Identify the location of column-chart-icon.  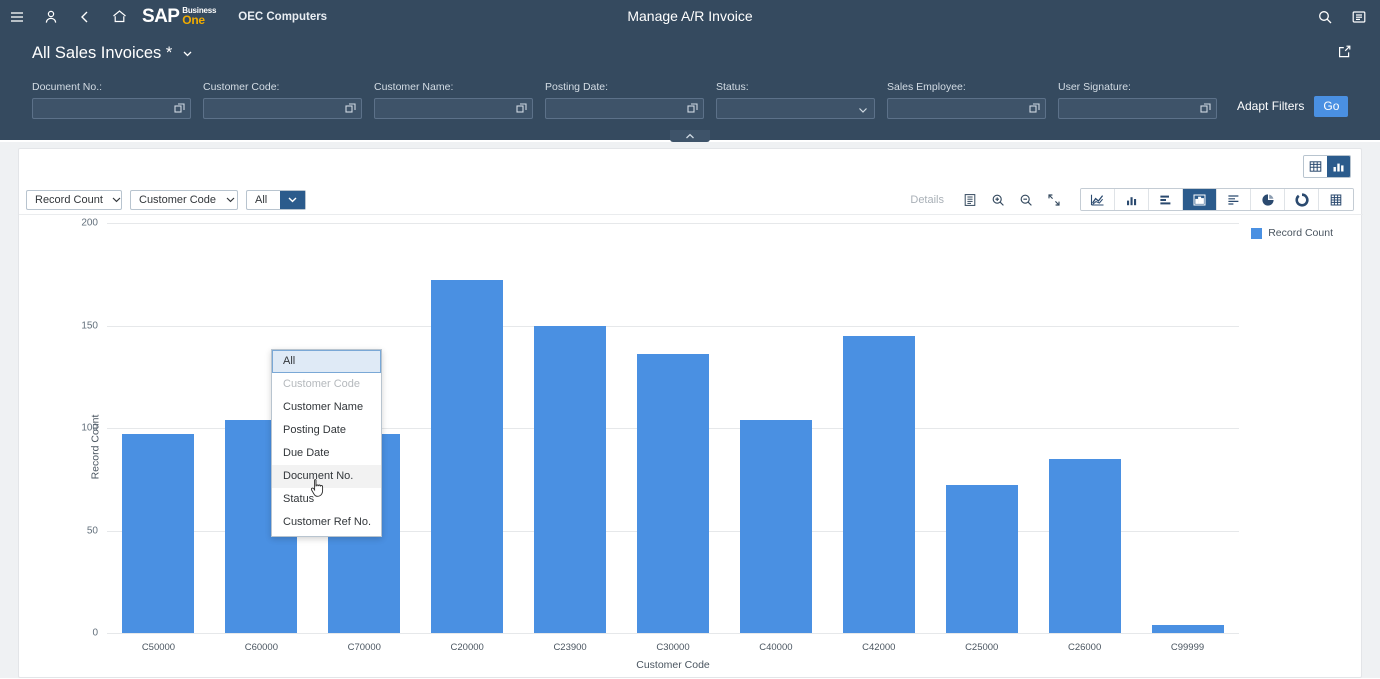
(1132, 199).